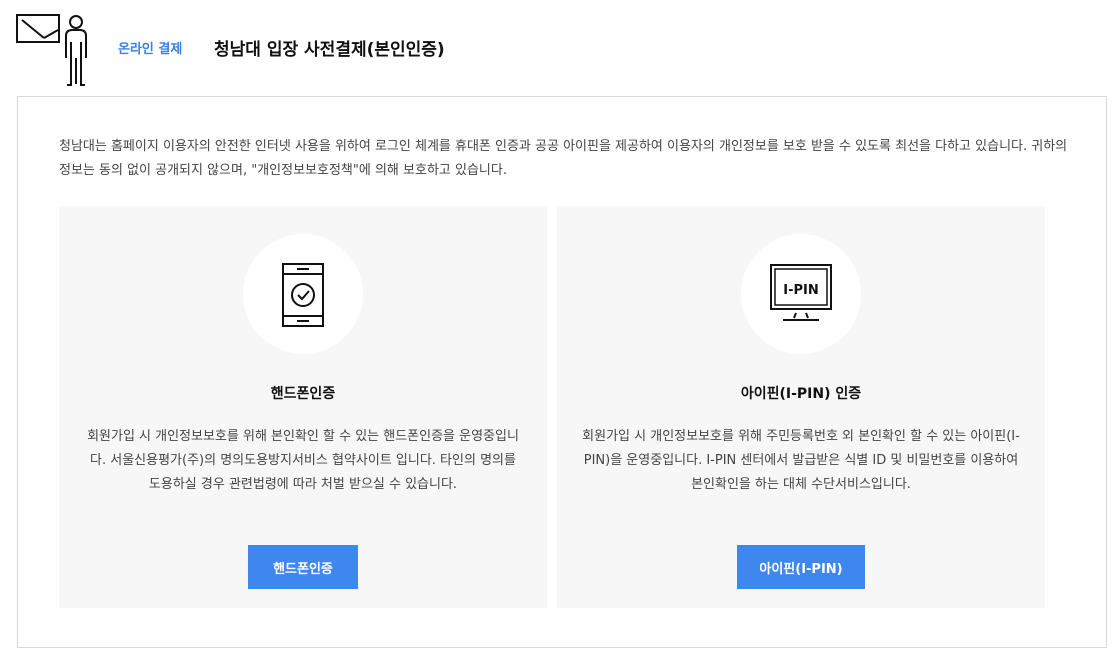 The height and width of the screenshot is (667, 1116). What do you see at coordinates (801, 567) in the screenshot?
I see `ipin-auth-button: 아이핀(I-PIN)` at bounding box center [801, 567].